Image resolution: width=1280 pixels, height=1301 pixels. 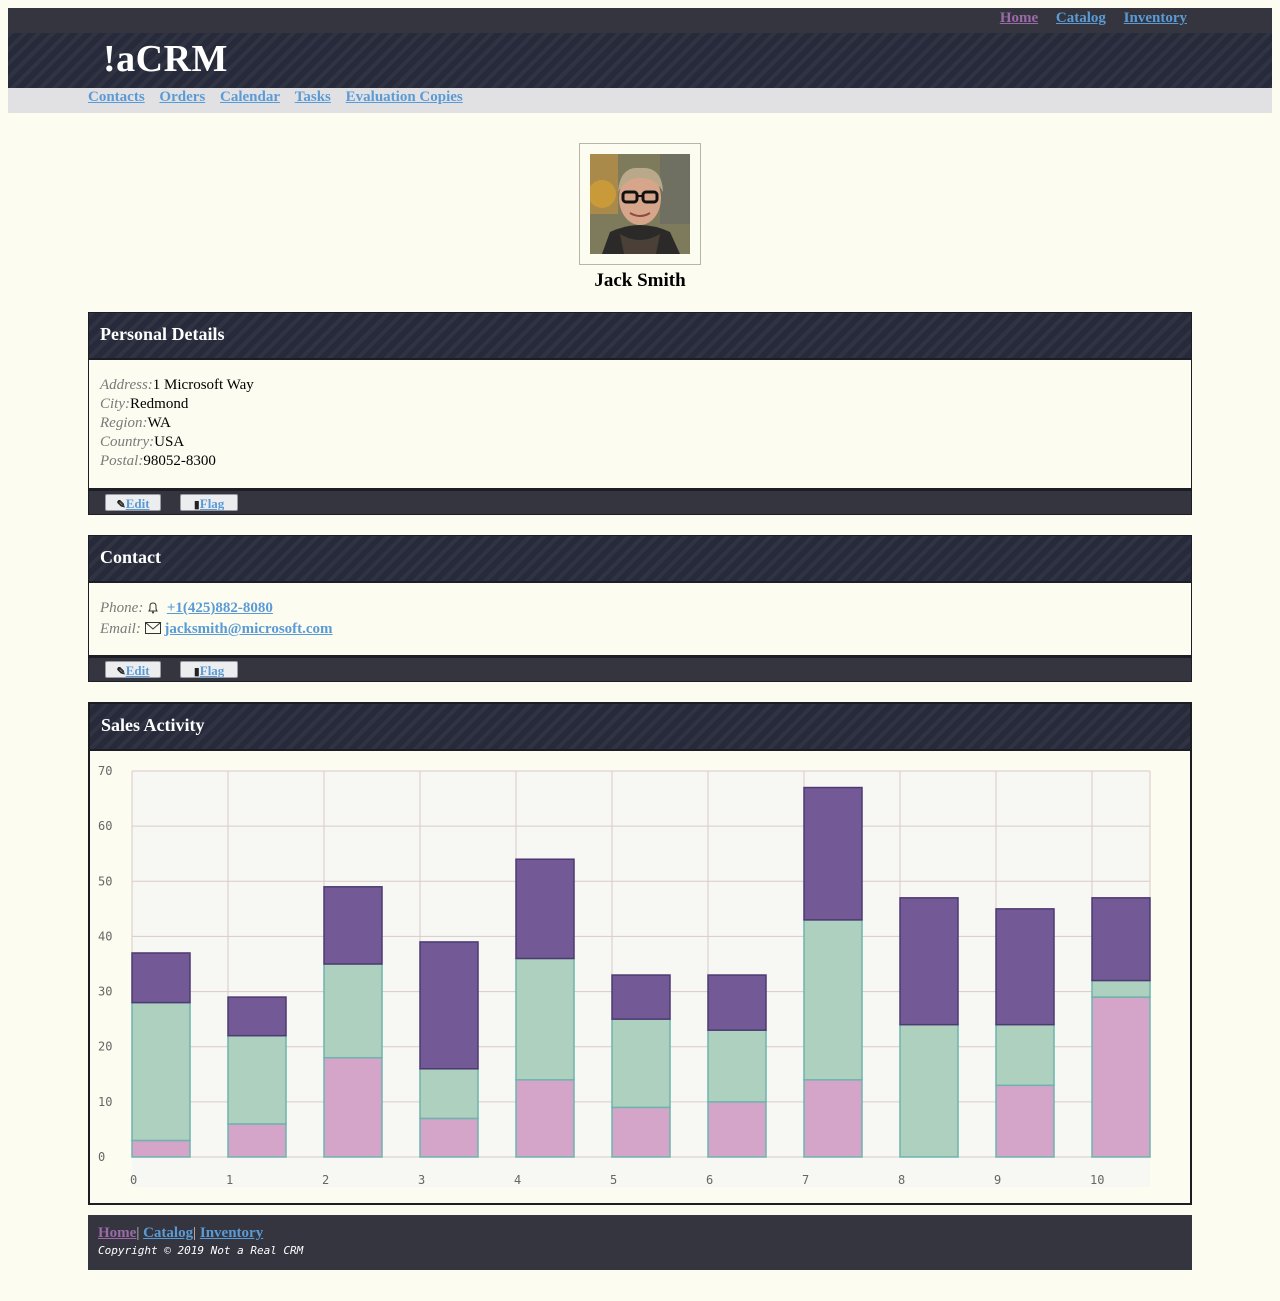 What do you see at coordinates (105, 1047) in the screenshot?
I see `y-tick-label: 20` at bounding box center [105, 1047].